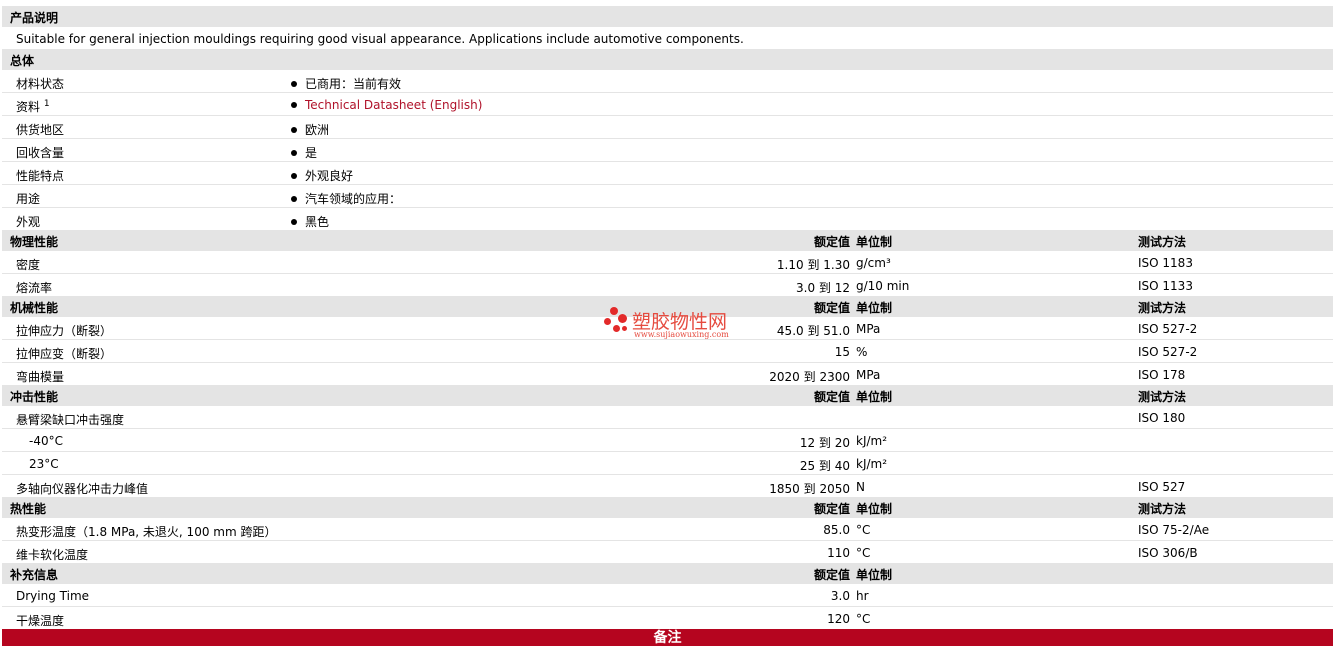  Describe the element at coordinates (33, 106) in the screenshot. I see `row-label: 资料 1` at that location.